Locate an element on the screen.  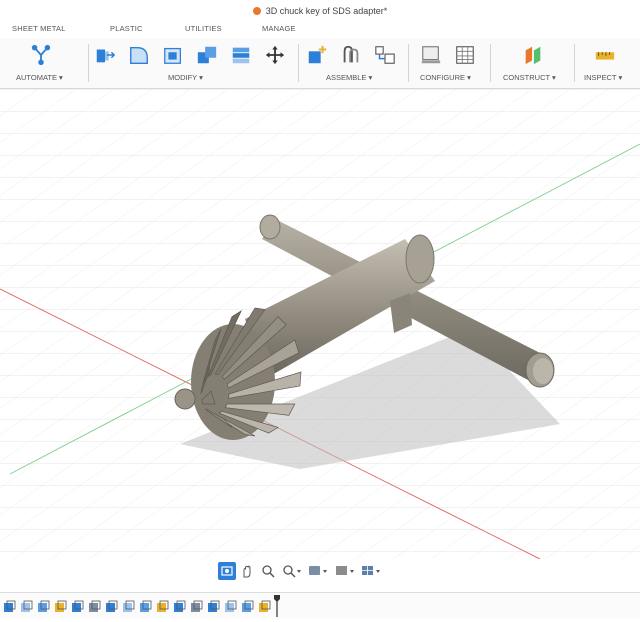
zoom-window-icon is located at coordinates (292, 571).